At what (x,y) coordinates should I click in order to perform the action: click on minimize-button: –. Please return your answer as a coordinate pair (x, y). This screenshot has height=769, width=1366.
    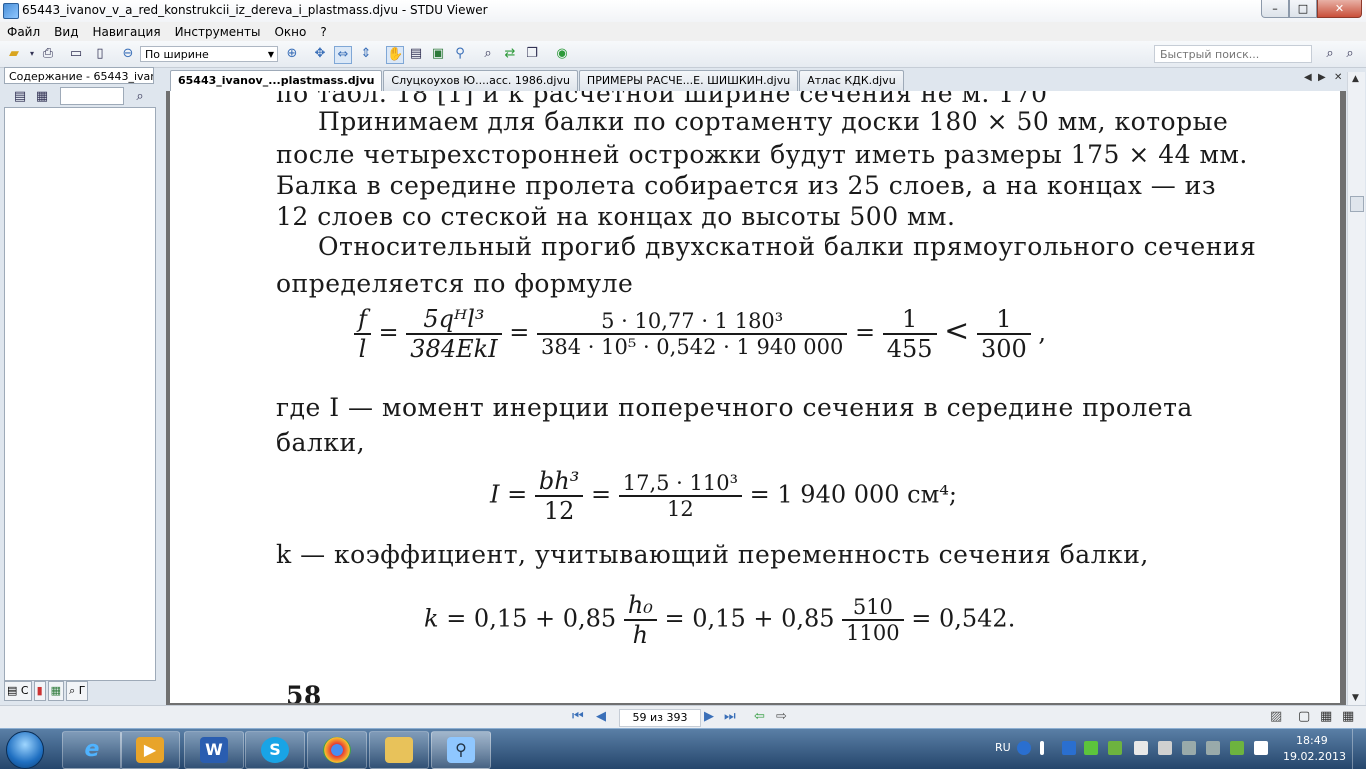
    Looking at the image, I should click on (1275, 9).